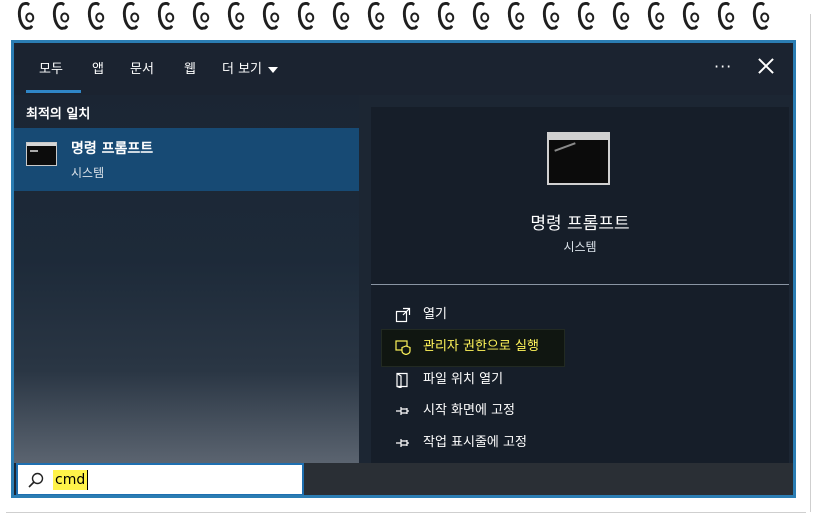  Describe the element at coordinates (242, 69) in the screenshot. I see `tab-more-label: 더 보기` at that location.